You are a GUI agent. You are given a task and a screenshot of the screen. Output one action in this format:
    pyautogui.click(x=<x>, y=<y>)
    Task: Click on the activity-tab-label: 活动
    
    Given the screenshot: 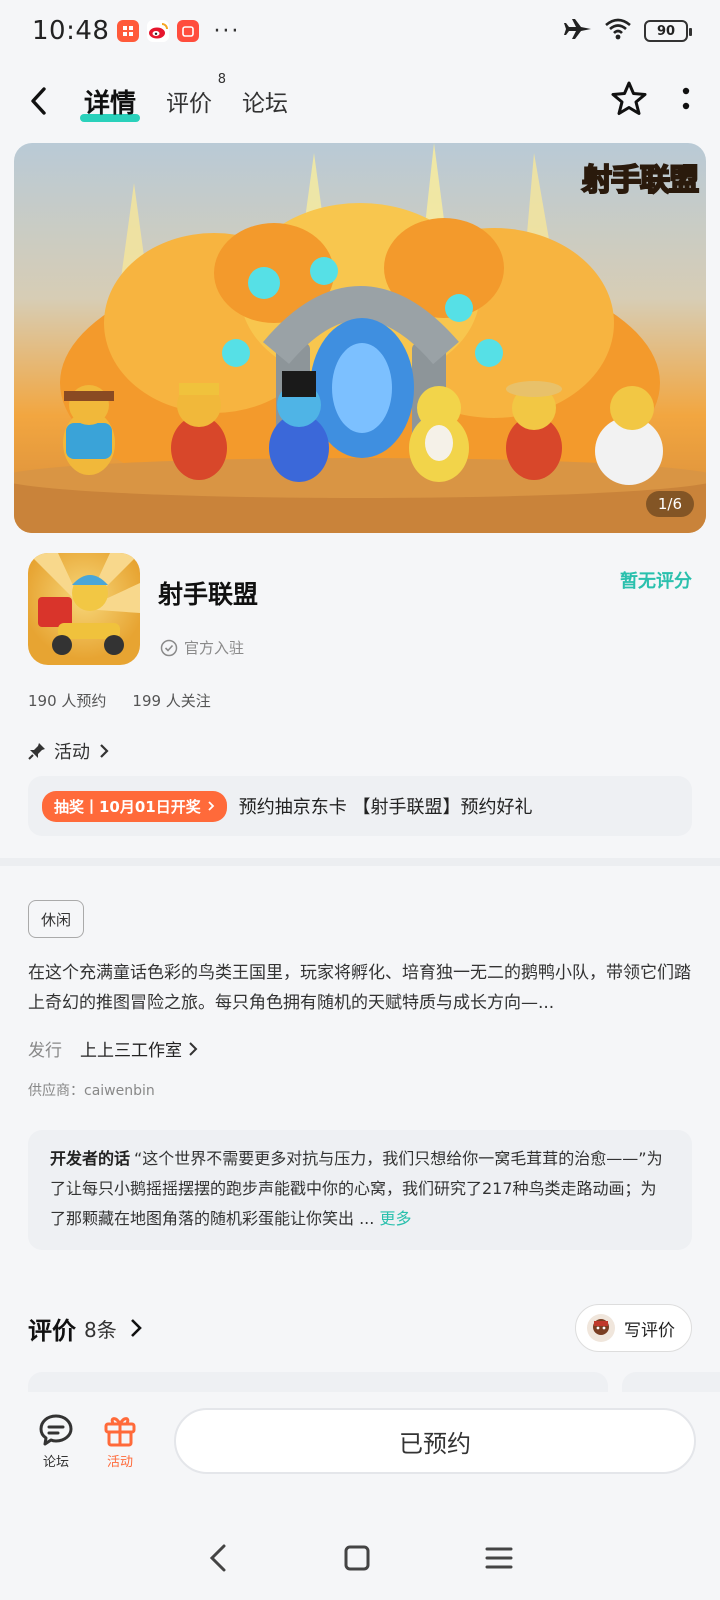 What is the action you would take?
    pyautogui.click(x=119, y=1462)
    